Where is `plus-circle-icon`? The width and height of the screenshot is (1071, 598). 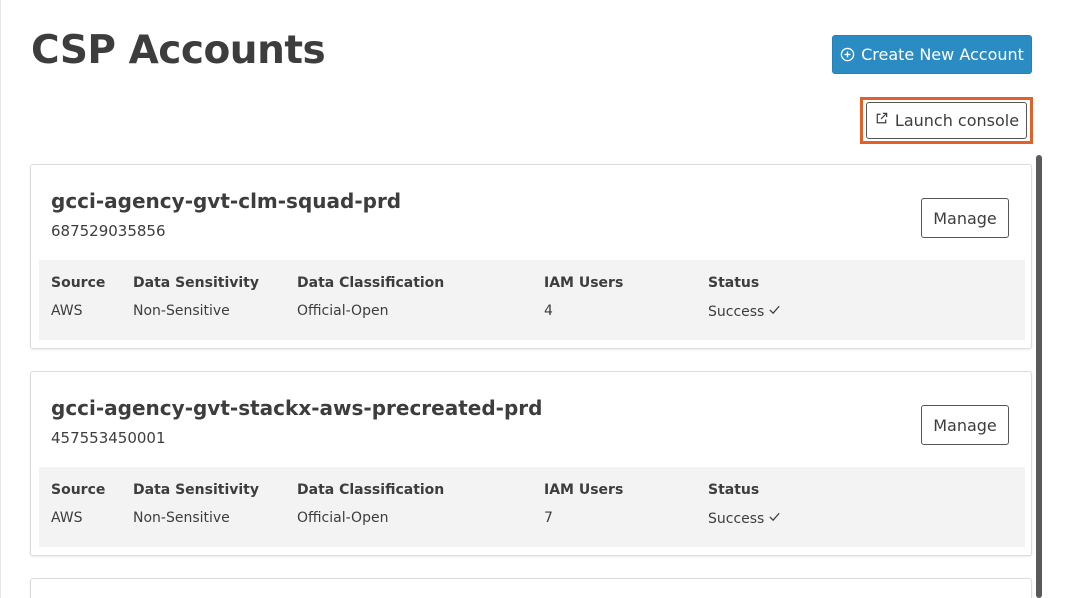 plus-circle-icon is located at coordinates (847, 54).